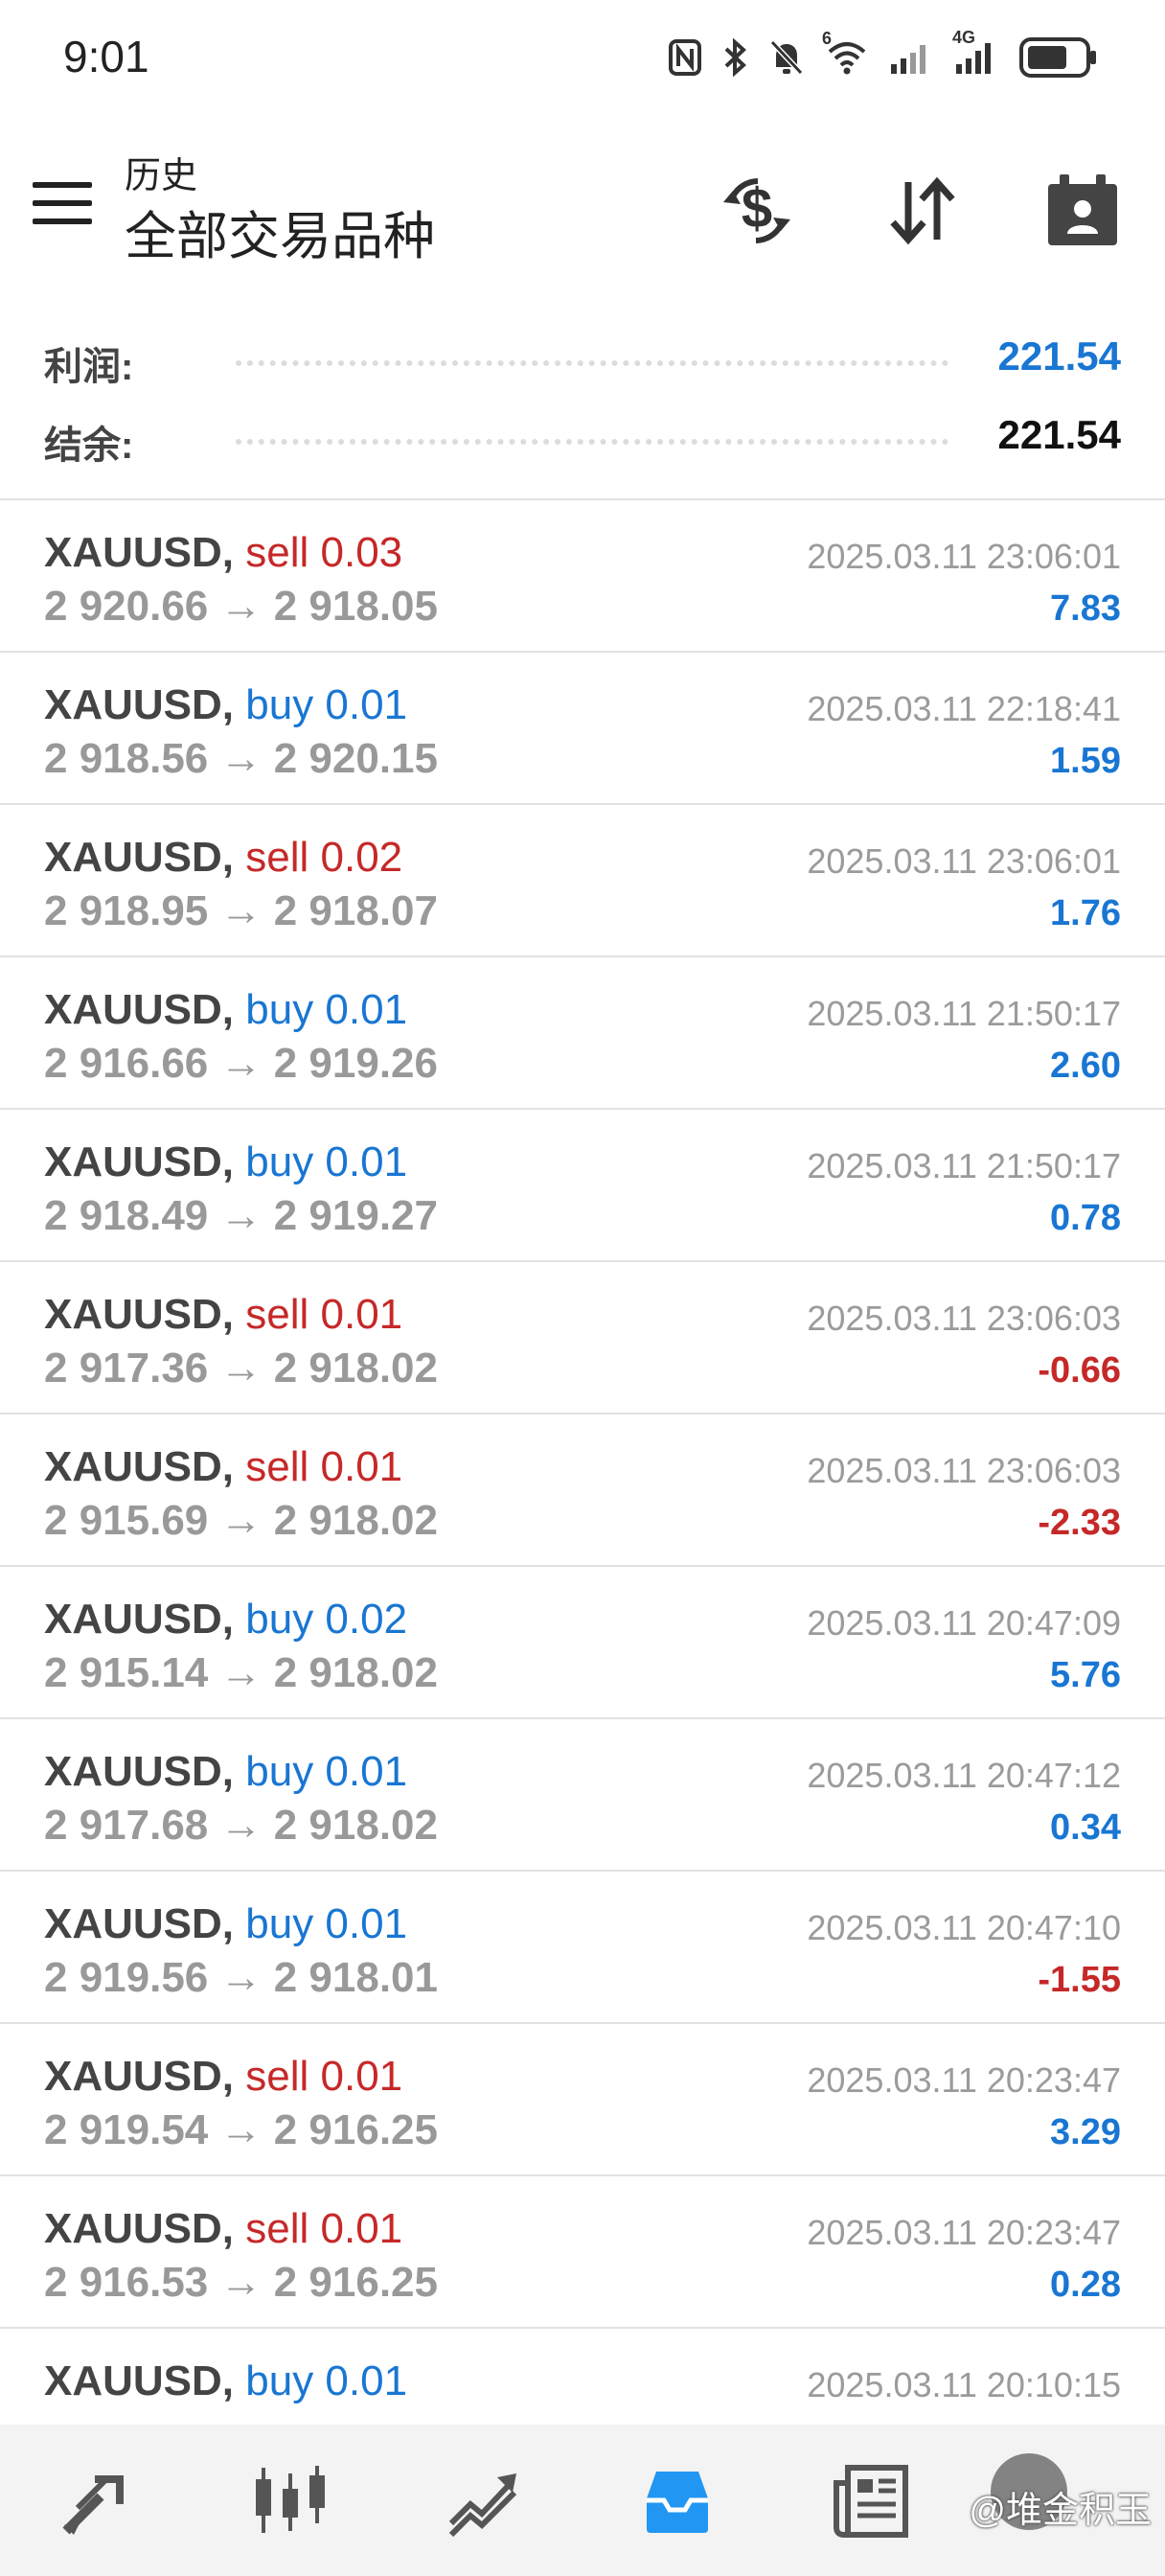 This screenshot has height=2576, width=1165. I want to click on profit-row: 利润: 221.54, so click(582, 358).